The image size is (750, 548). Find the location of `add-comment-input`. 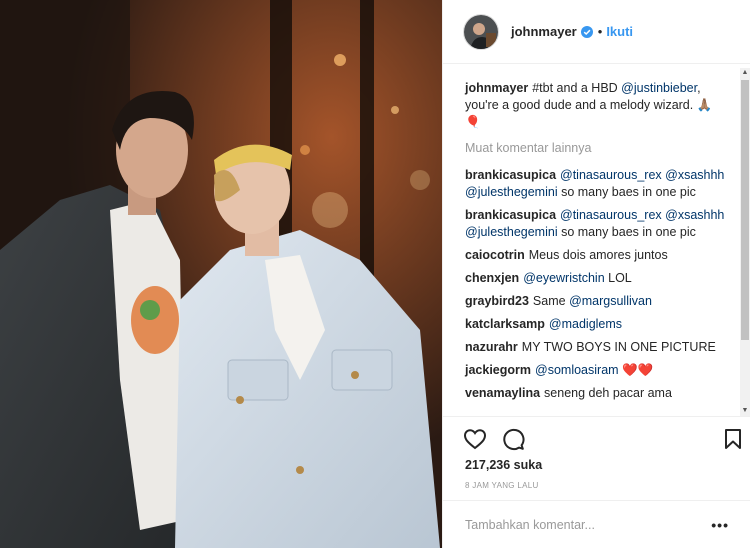

add-comment-input is located at coordinates (588, 524).